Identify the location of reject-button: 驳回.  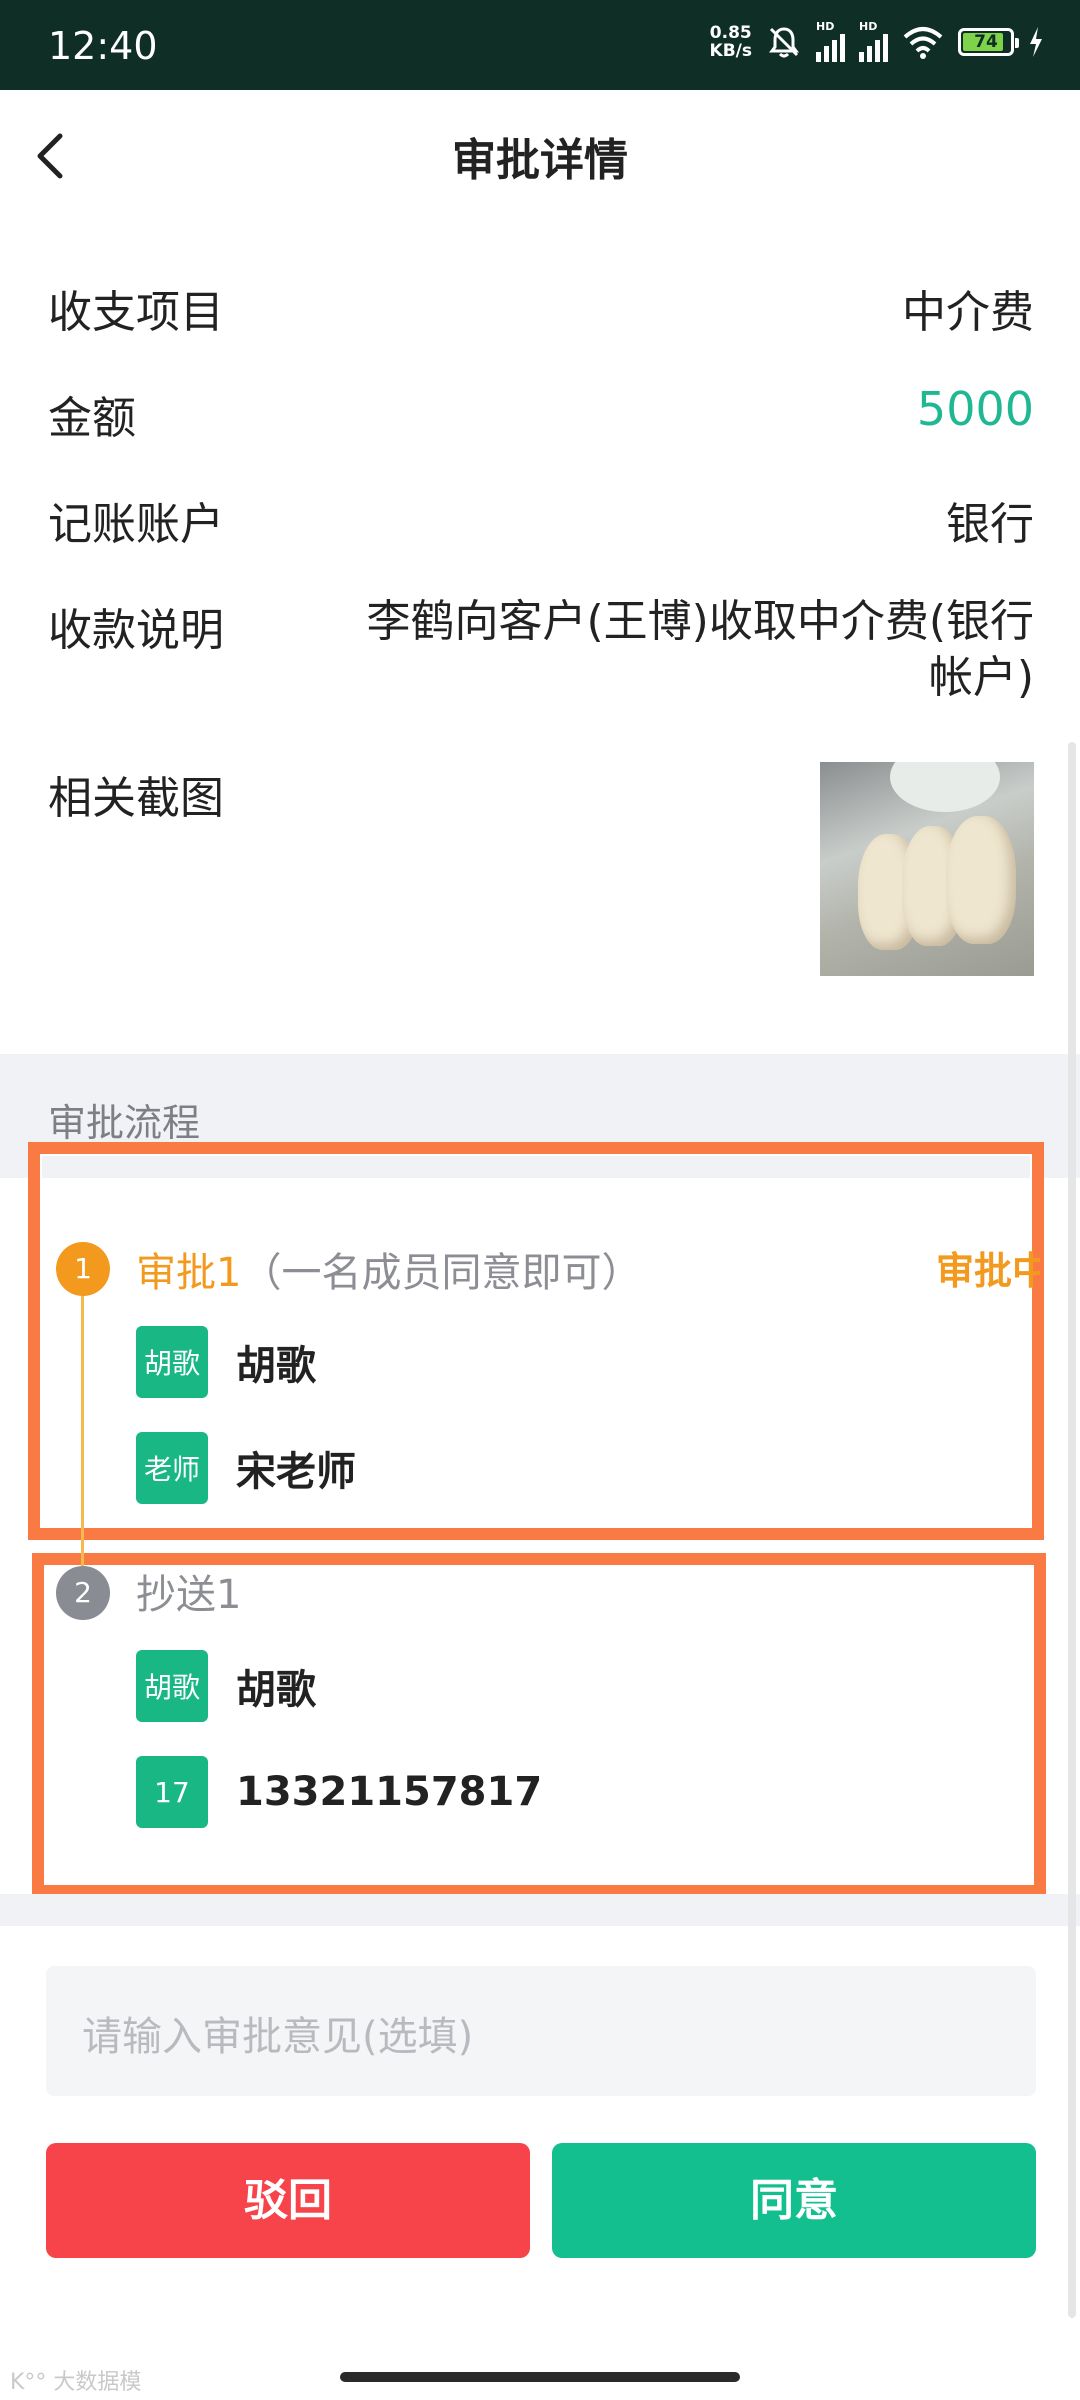
(288, 2200).